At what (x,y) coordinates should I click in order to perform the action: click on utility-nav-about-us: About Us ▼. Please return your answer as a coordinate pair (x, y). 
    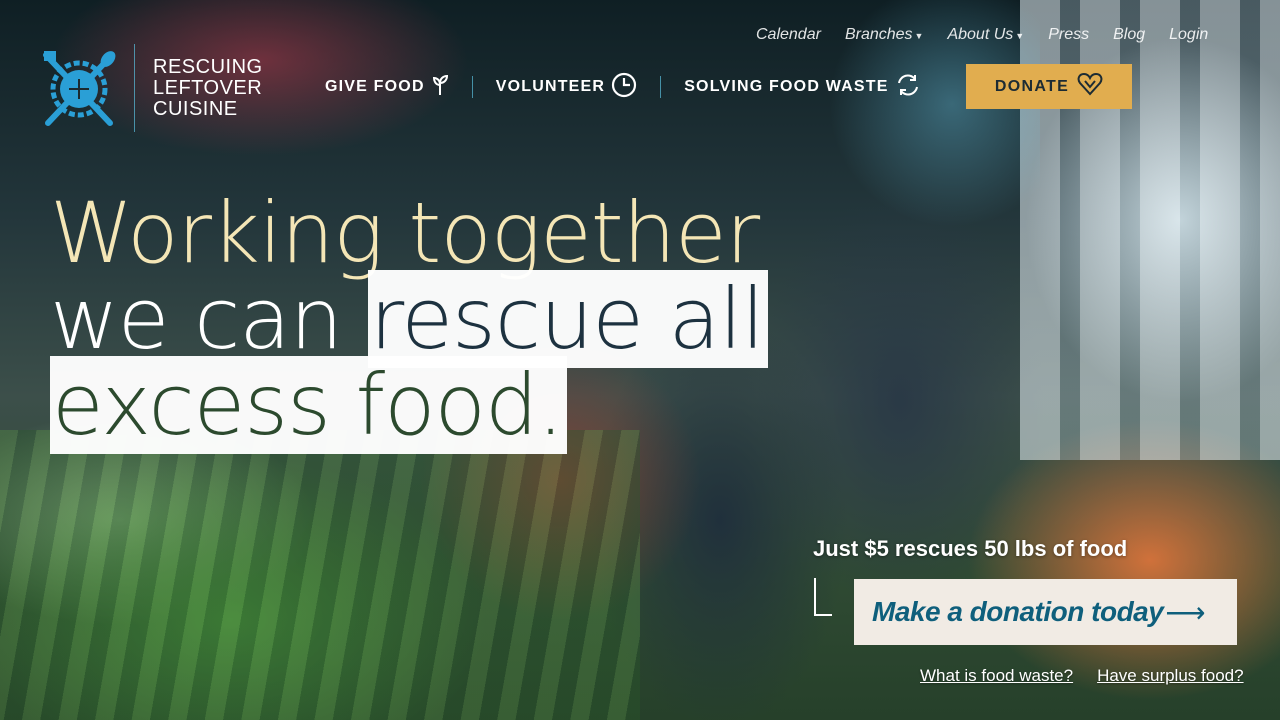
    Looking at the image, I should click on (985, 35).